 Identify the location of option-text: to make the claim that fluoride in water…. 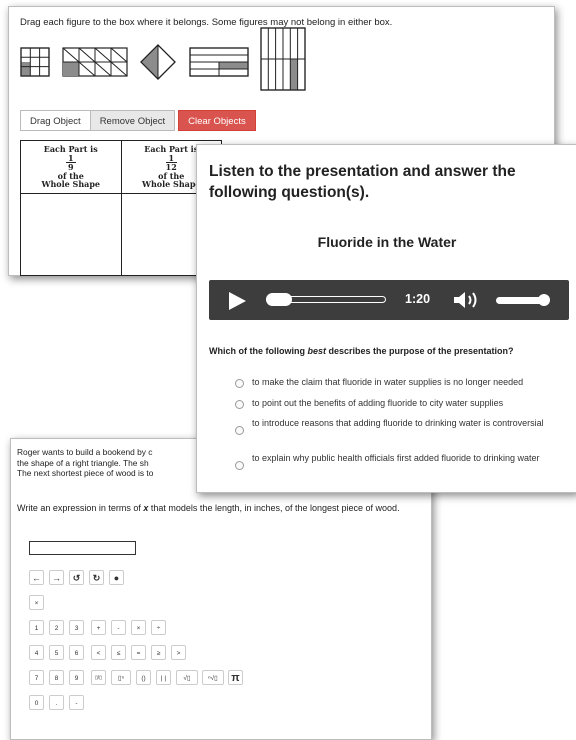
(388, 382).